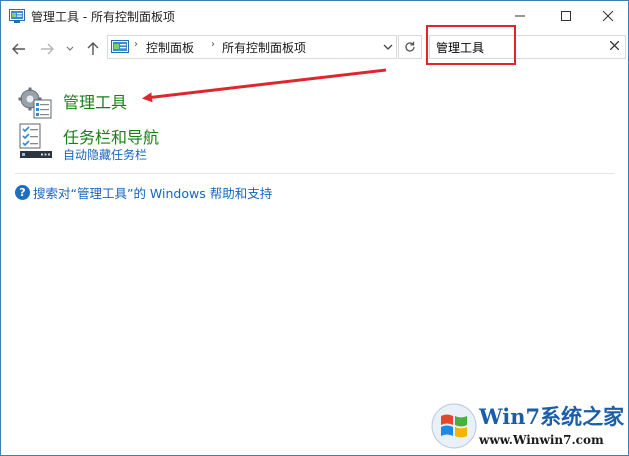 The image size is (629, 456). Describe the element at coordinates (264, 47) in the screenshot. I see `breadcrumb-all-items: 所有控制面板项` at that location.